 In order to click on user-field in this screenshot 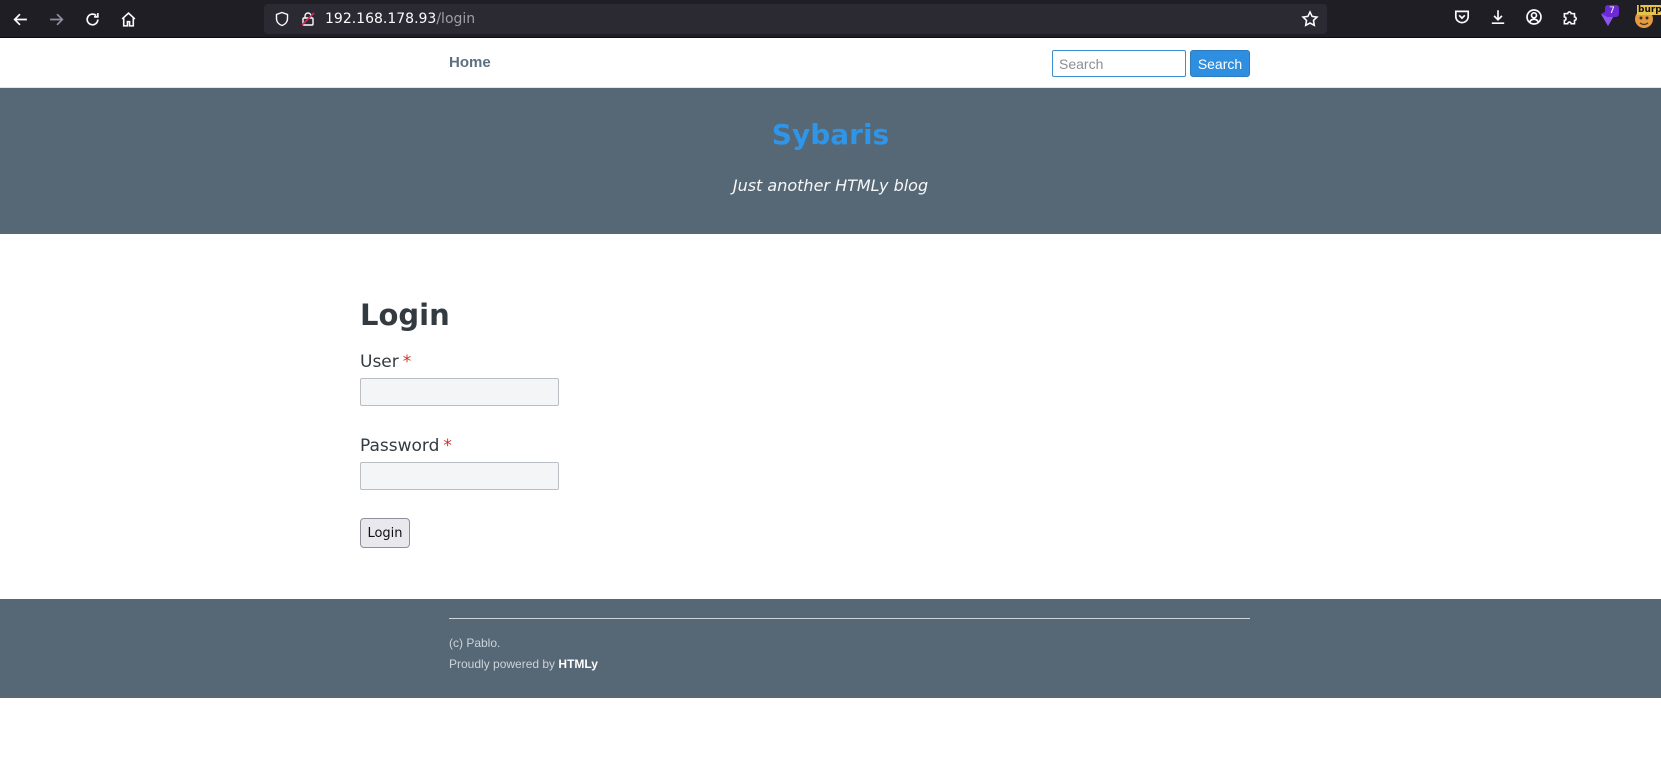, I will do `click(459, 392)`.